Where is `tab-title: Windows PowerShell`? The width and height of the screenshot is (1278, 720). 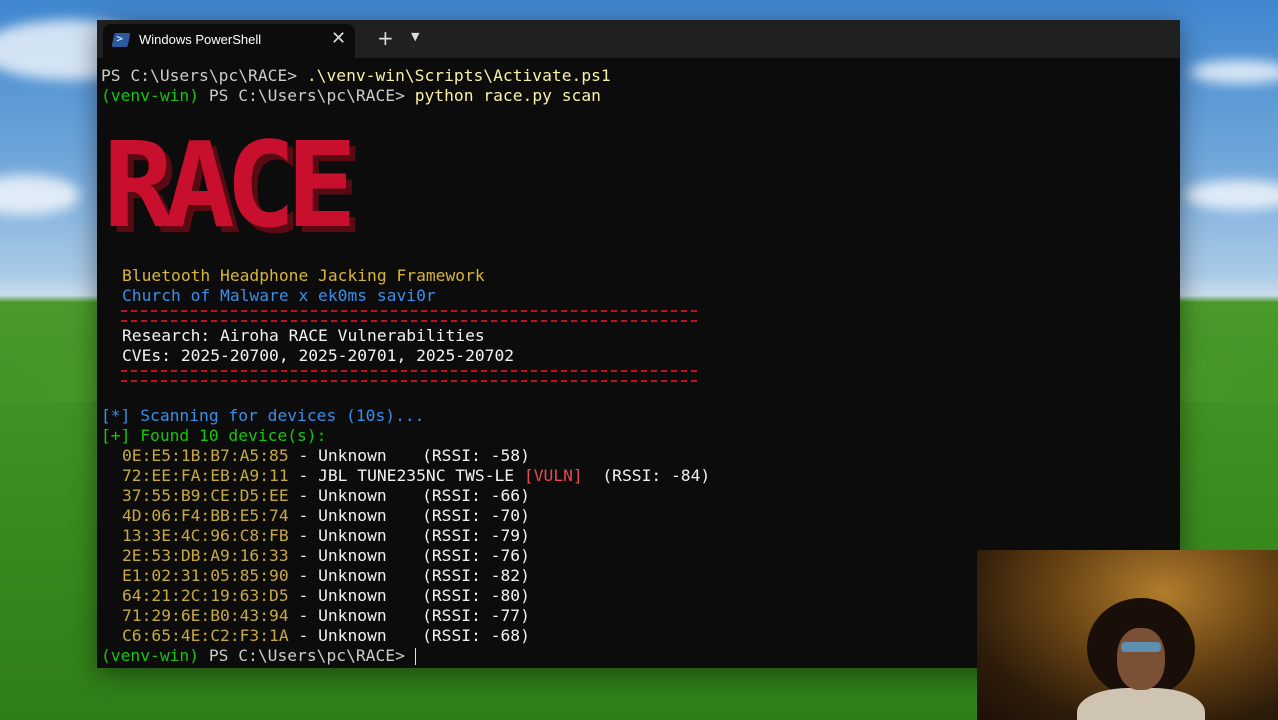 tab-title: Windows PowerShell is located at coordinates (200, 39).